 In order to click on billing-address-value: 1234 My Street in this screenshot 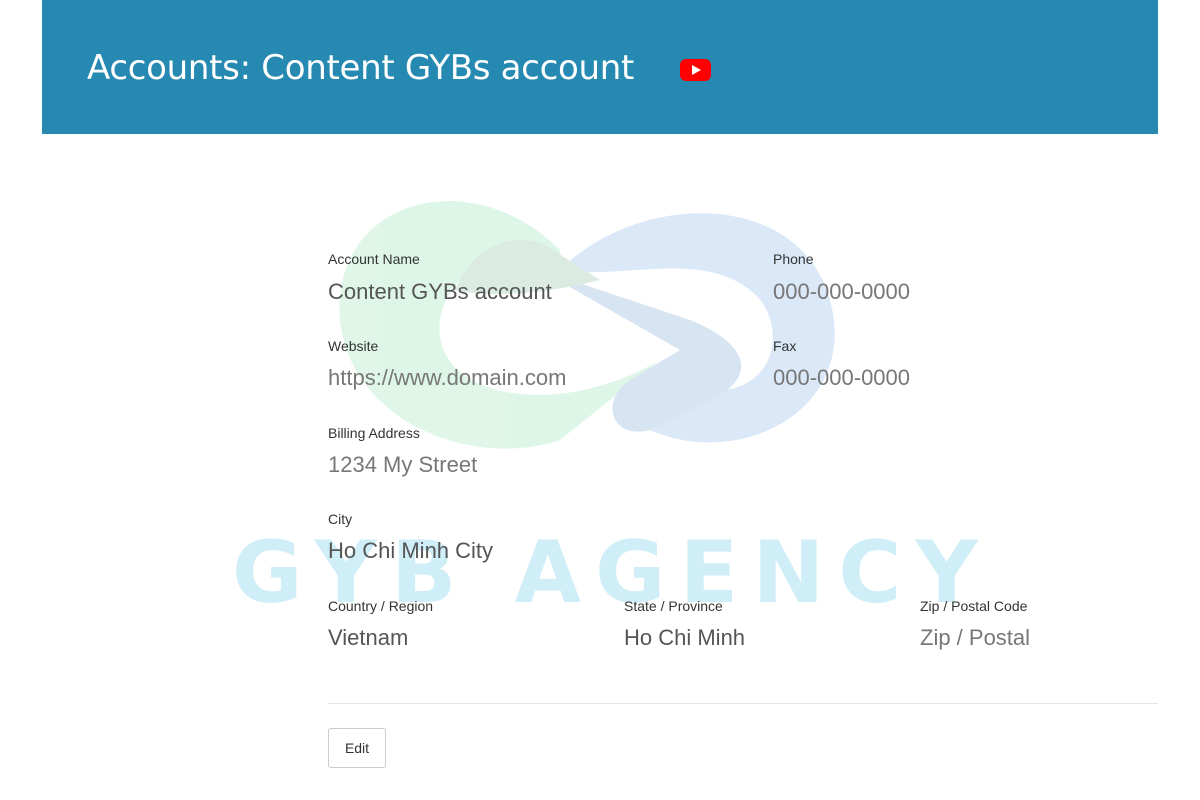, I will do `click(403, 464)`.